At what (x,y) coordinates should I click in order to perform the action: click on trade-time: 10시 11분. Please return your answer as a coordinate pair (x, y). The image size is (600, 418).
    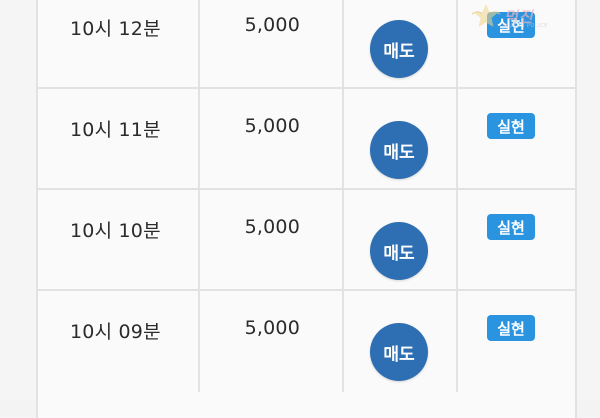
    Looking at the image, I should click on (115, 130).